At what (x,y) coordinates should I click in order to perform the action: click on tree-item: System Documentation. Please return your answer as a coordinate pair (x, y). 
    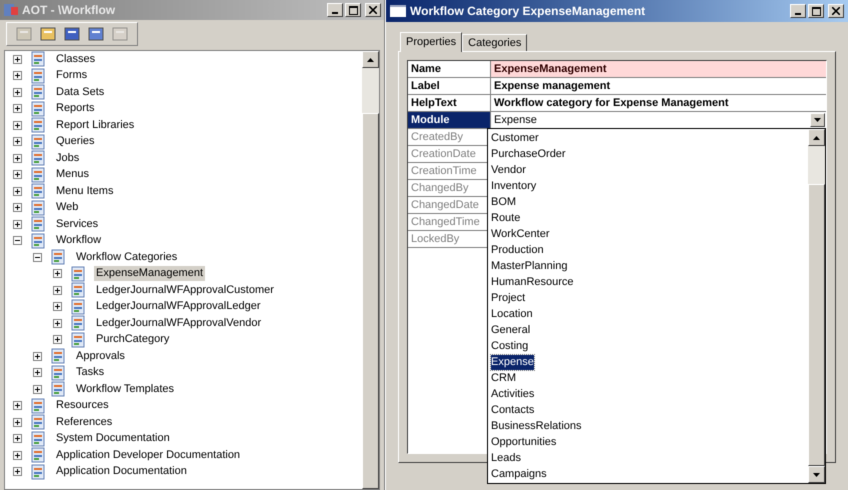
    Looking at the image, I should click on (113, 438).